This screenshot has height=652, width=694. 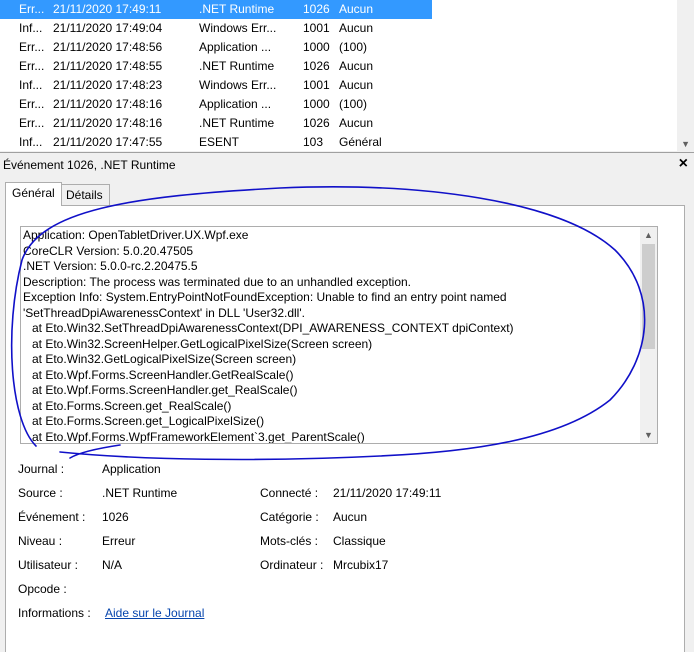 I want to click on detail-title: Événement 1026, .NET Runtime, so click(x=89, y=165).